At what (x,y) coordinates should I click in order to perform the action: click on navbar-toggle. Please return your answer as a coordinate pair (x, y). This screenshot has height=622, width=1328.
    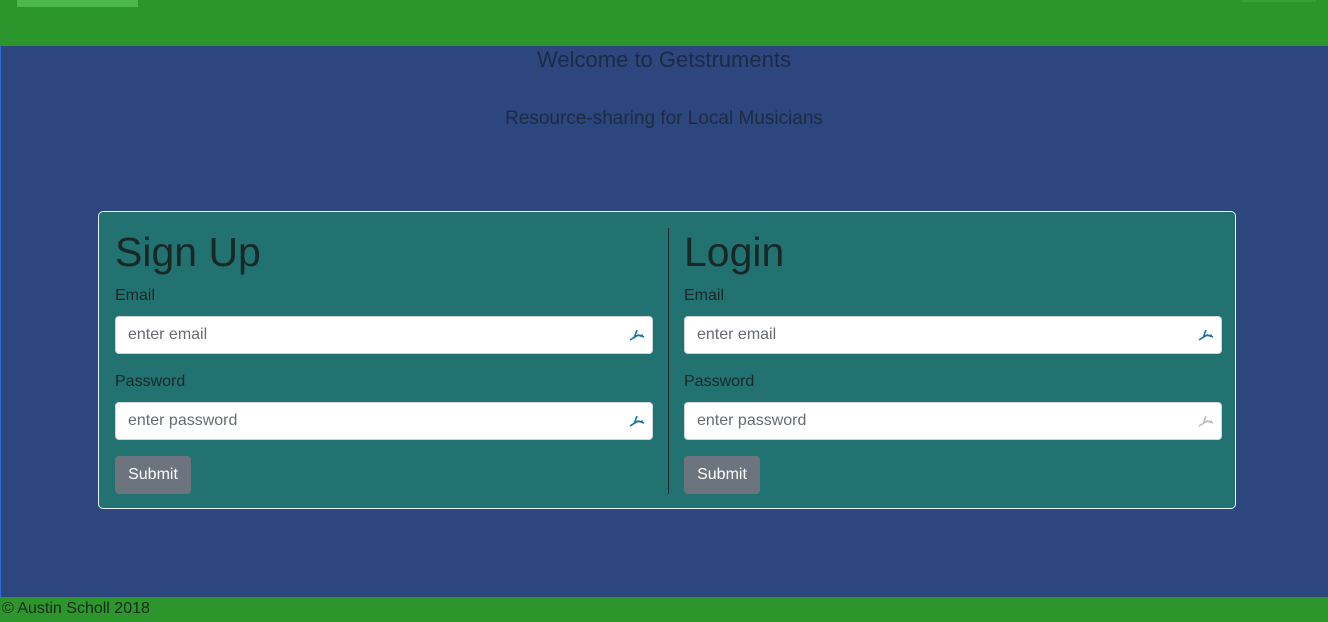
    Looking at the image, I should click on (1278, 1).